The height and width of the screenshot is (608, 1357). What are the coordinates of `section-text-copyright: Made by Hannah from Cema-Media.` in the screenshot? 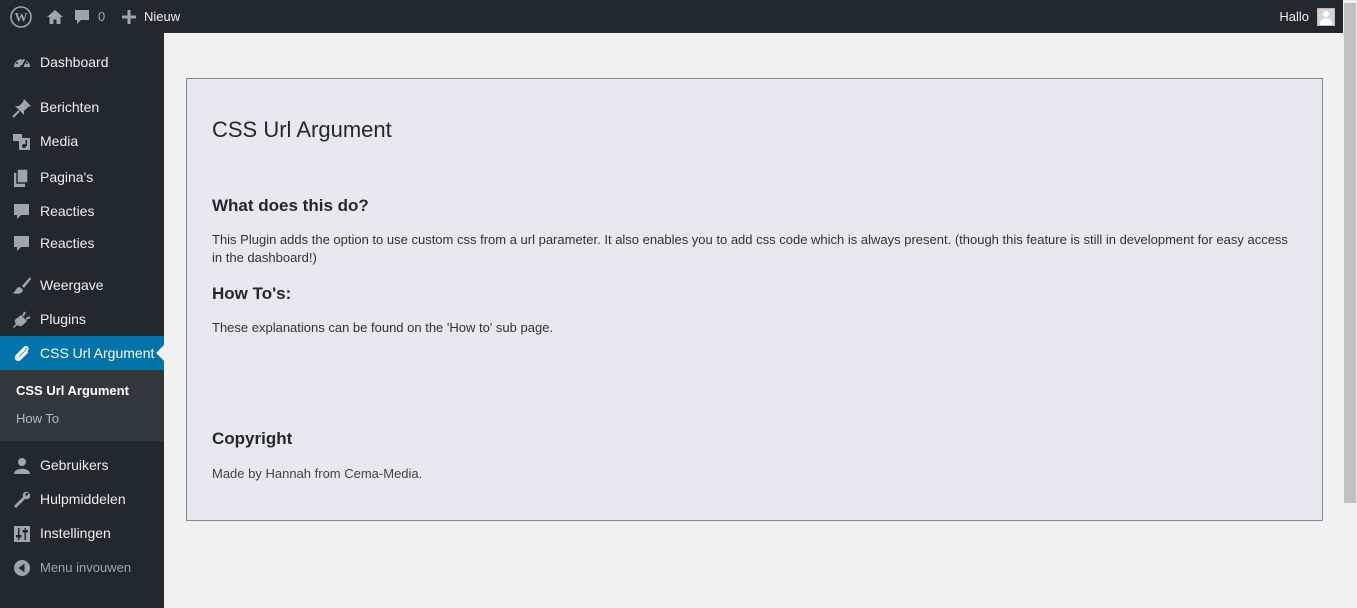 It's located at (317, 473).